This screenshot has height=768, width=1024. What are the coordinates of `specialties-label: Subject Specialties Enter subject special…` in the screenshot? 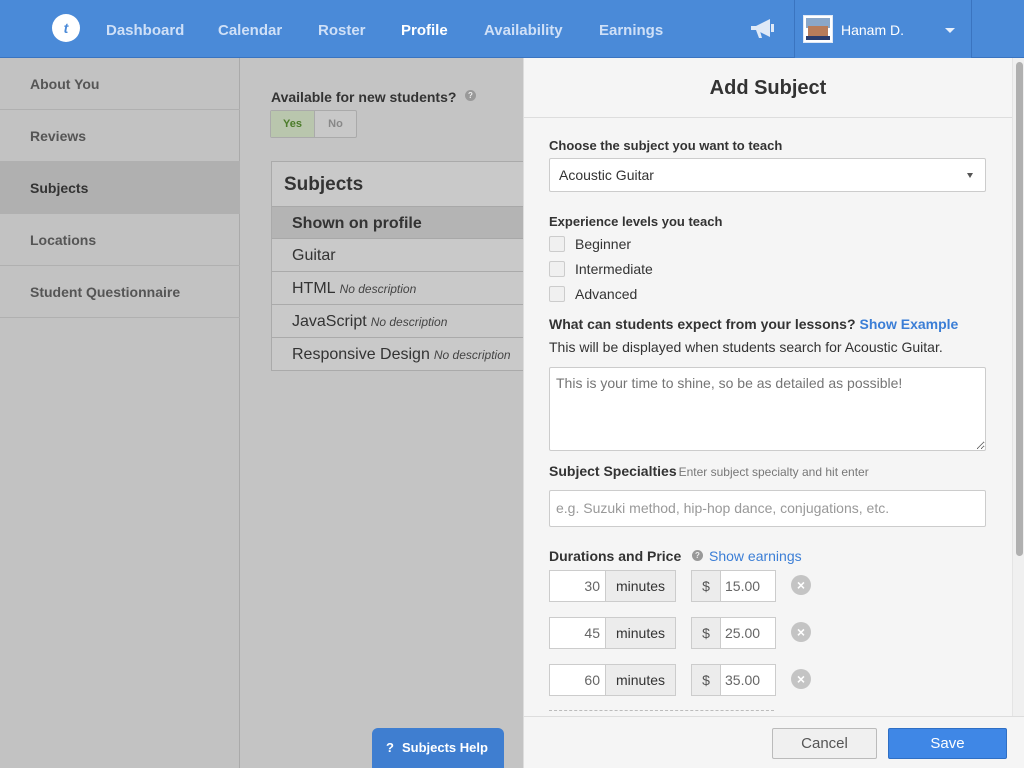 It's located at (709, 471).